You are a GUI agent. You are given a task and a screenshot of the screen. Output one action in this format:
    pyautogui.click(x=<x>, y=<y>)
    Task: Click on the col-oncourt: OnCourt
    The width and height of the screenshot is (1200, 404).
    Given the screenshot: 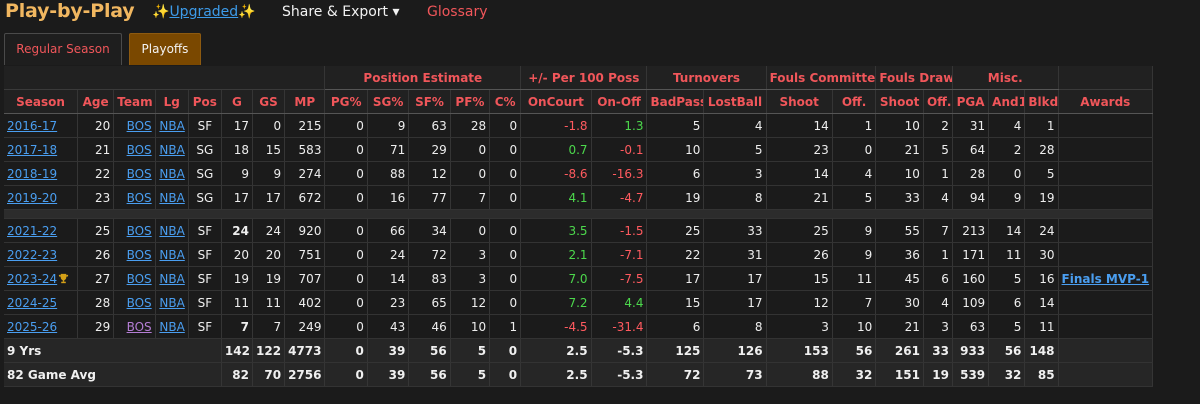 What is the action you would take?
    pyautogui.click(x=556, y=101)
    